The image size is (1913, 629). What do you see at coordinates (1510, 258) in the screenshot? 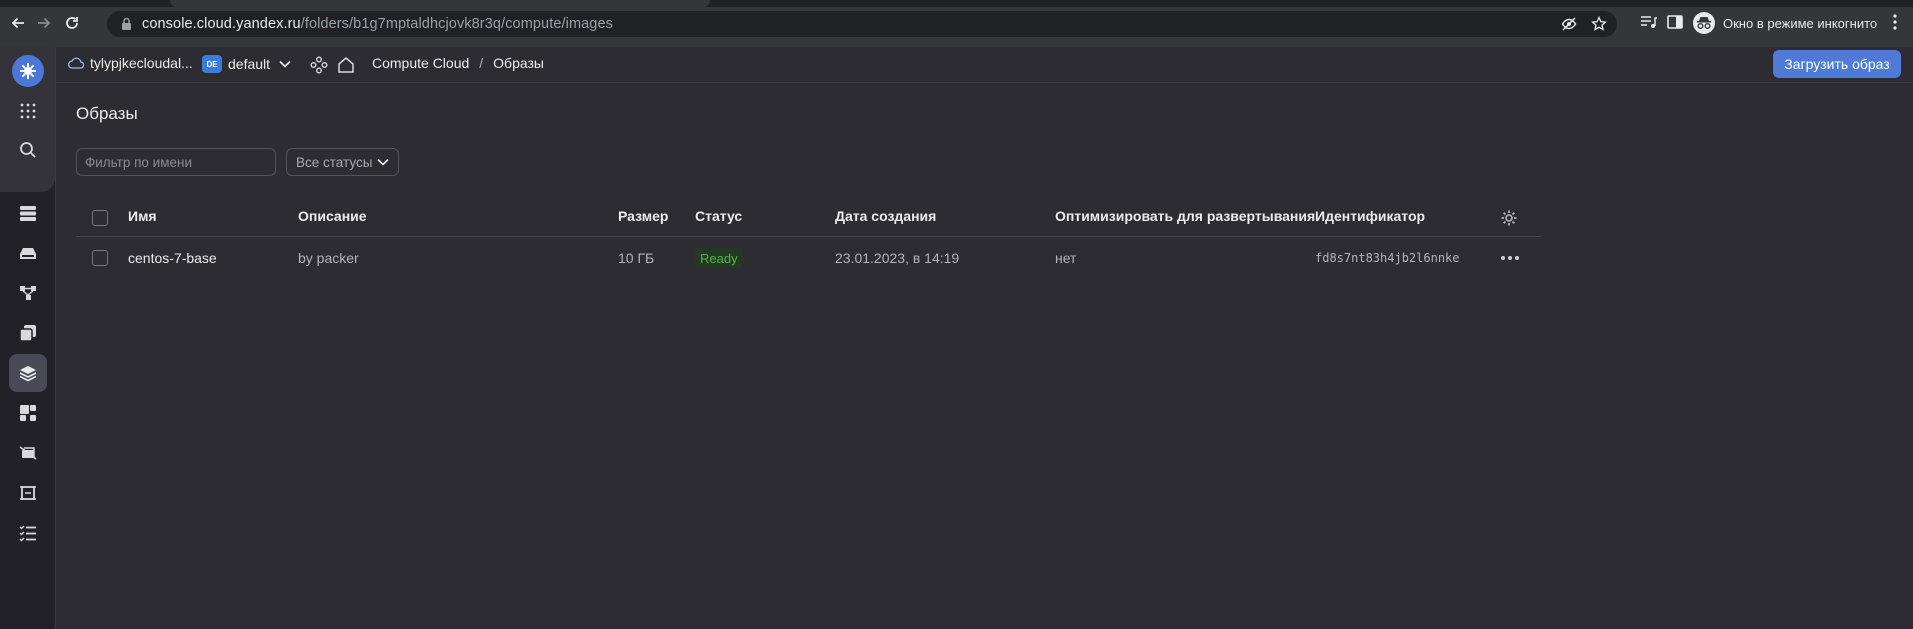
I see `row-actions-more-icon` at bounding box center [1510, 258].